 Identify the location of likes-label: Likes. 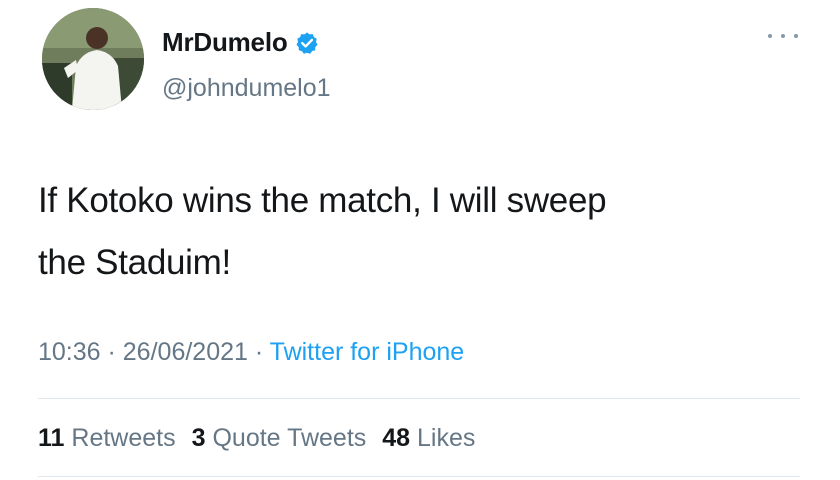
(446, 438).